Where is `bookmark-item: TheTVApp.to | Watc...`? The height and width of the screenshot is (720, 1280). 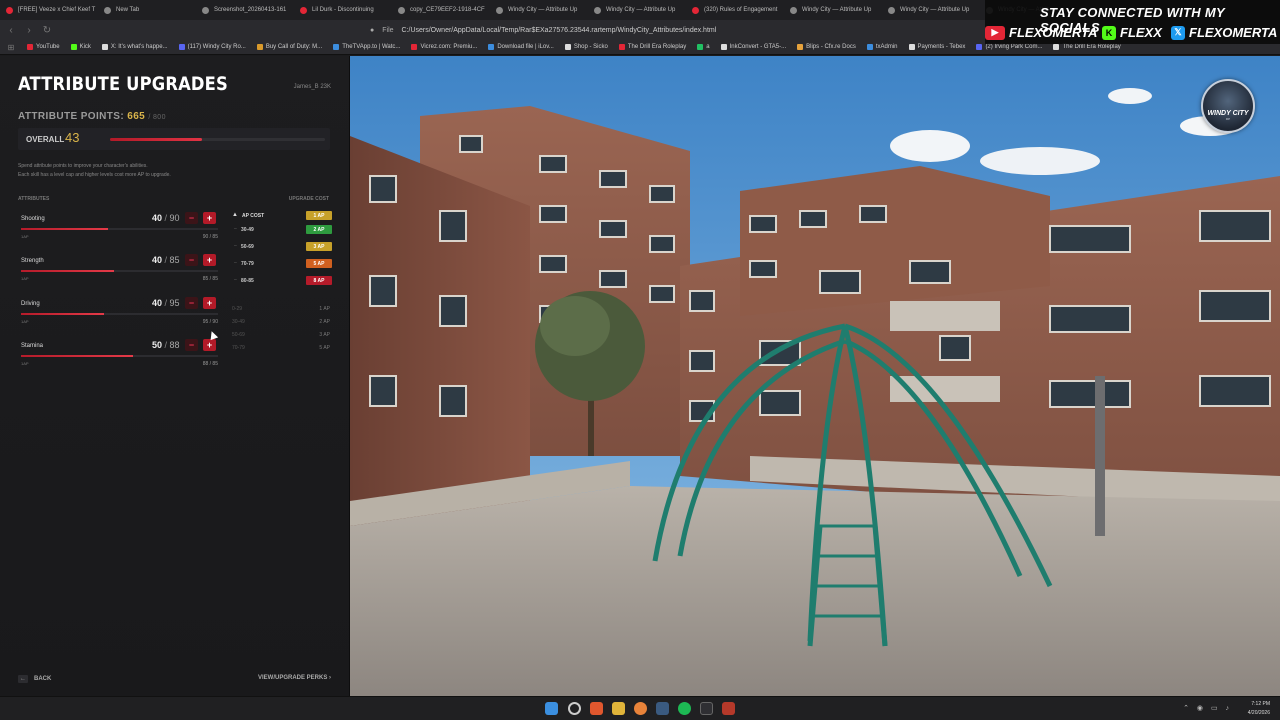
bookmark-item: TheTVApp.to | Watc... is located at coordinates (366, 47).